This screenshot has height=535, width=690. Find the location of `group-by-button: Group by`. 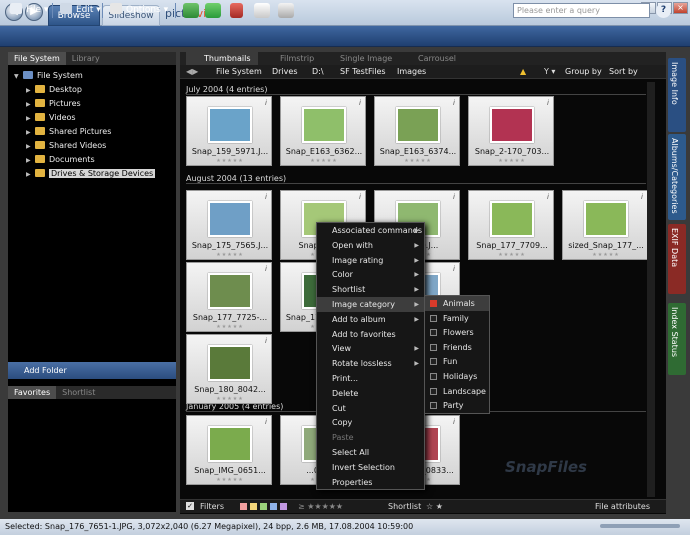

group-by-button: Group by is located at coordinates (583, 72).